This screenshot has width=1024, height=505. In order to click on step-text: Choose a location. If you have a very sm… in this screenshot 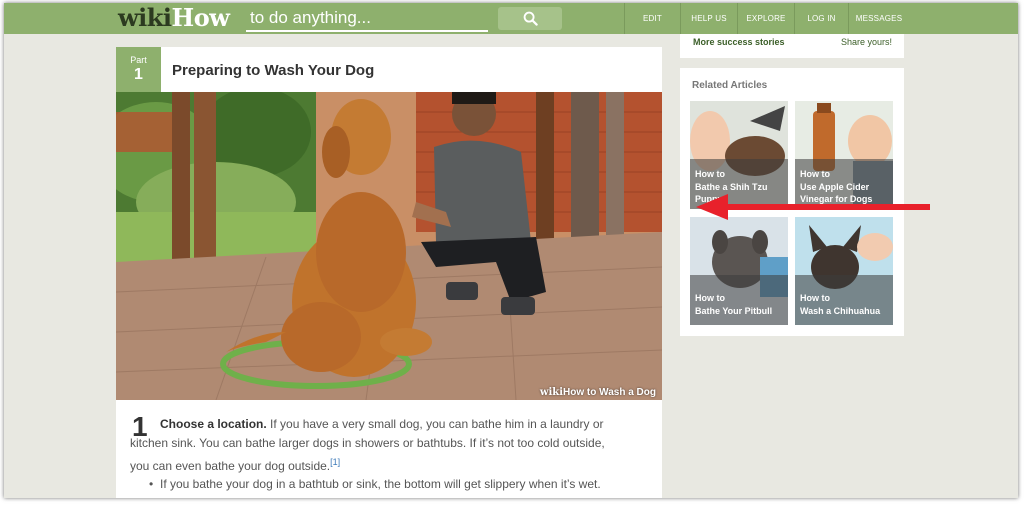, I will do `click(370, 445)`.